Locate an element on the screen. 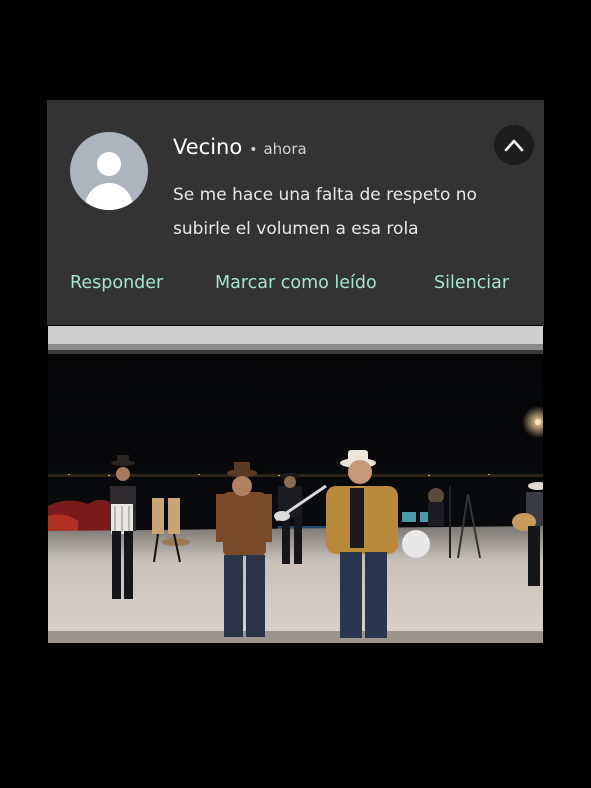 The width and height of the screenshot is (591, 788). chevron-up-icon is located at coordinates (514, 145).